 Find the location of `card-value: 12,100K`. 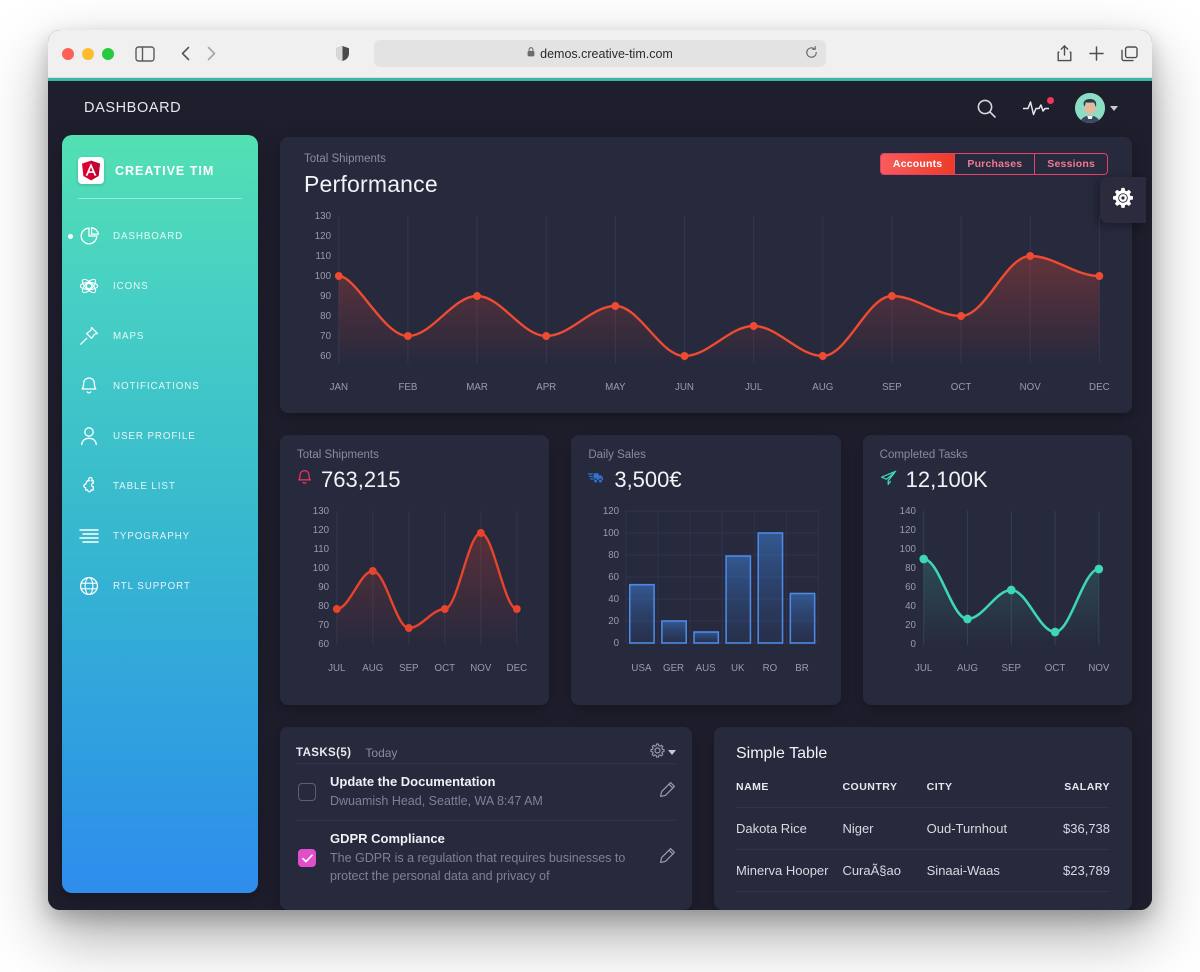

card-value: 12,100K is located at coordinates (946, 479).